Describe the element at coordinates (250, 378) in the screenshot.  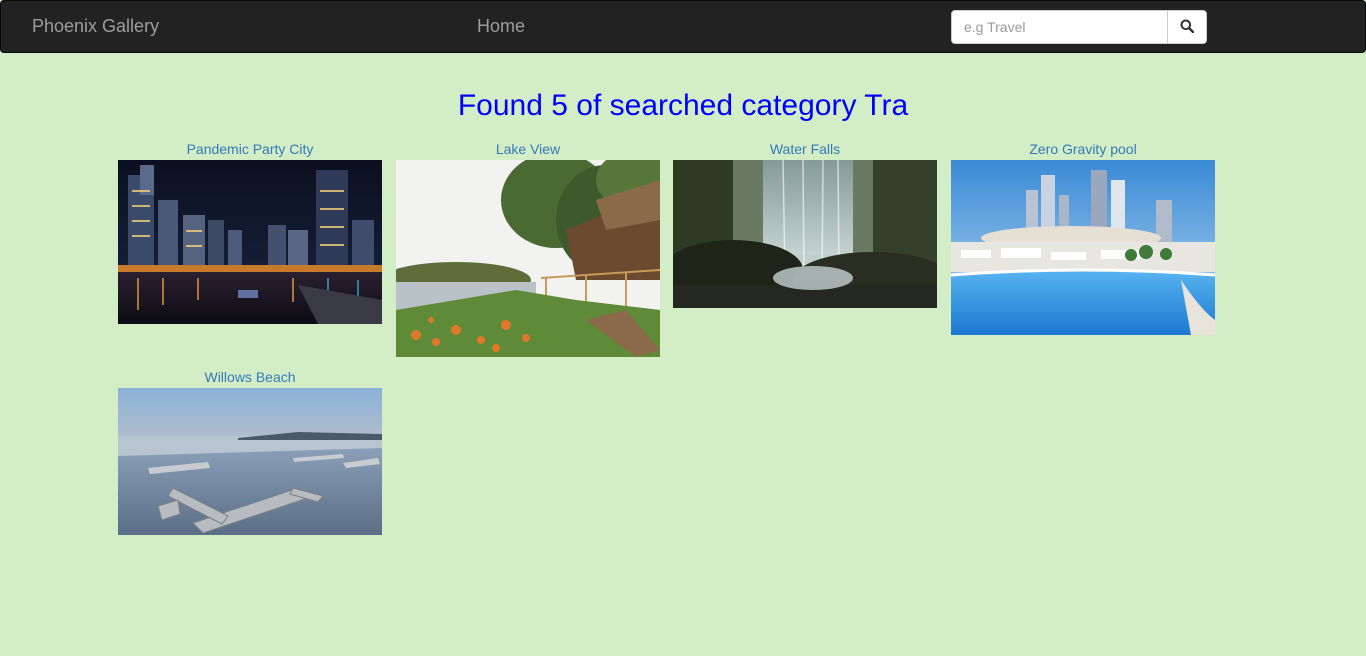
I see `card-title-link: Willows Beach` at that location.